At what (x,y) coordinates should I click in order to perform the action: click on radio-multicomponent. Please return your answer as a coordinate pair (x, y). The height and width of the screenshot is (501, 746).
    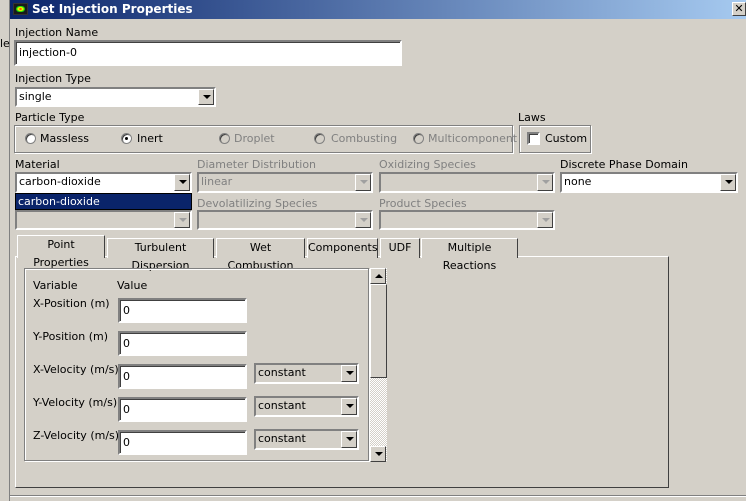
    Looking at the image, I should click on (418, 138).